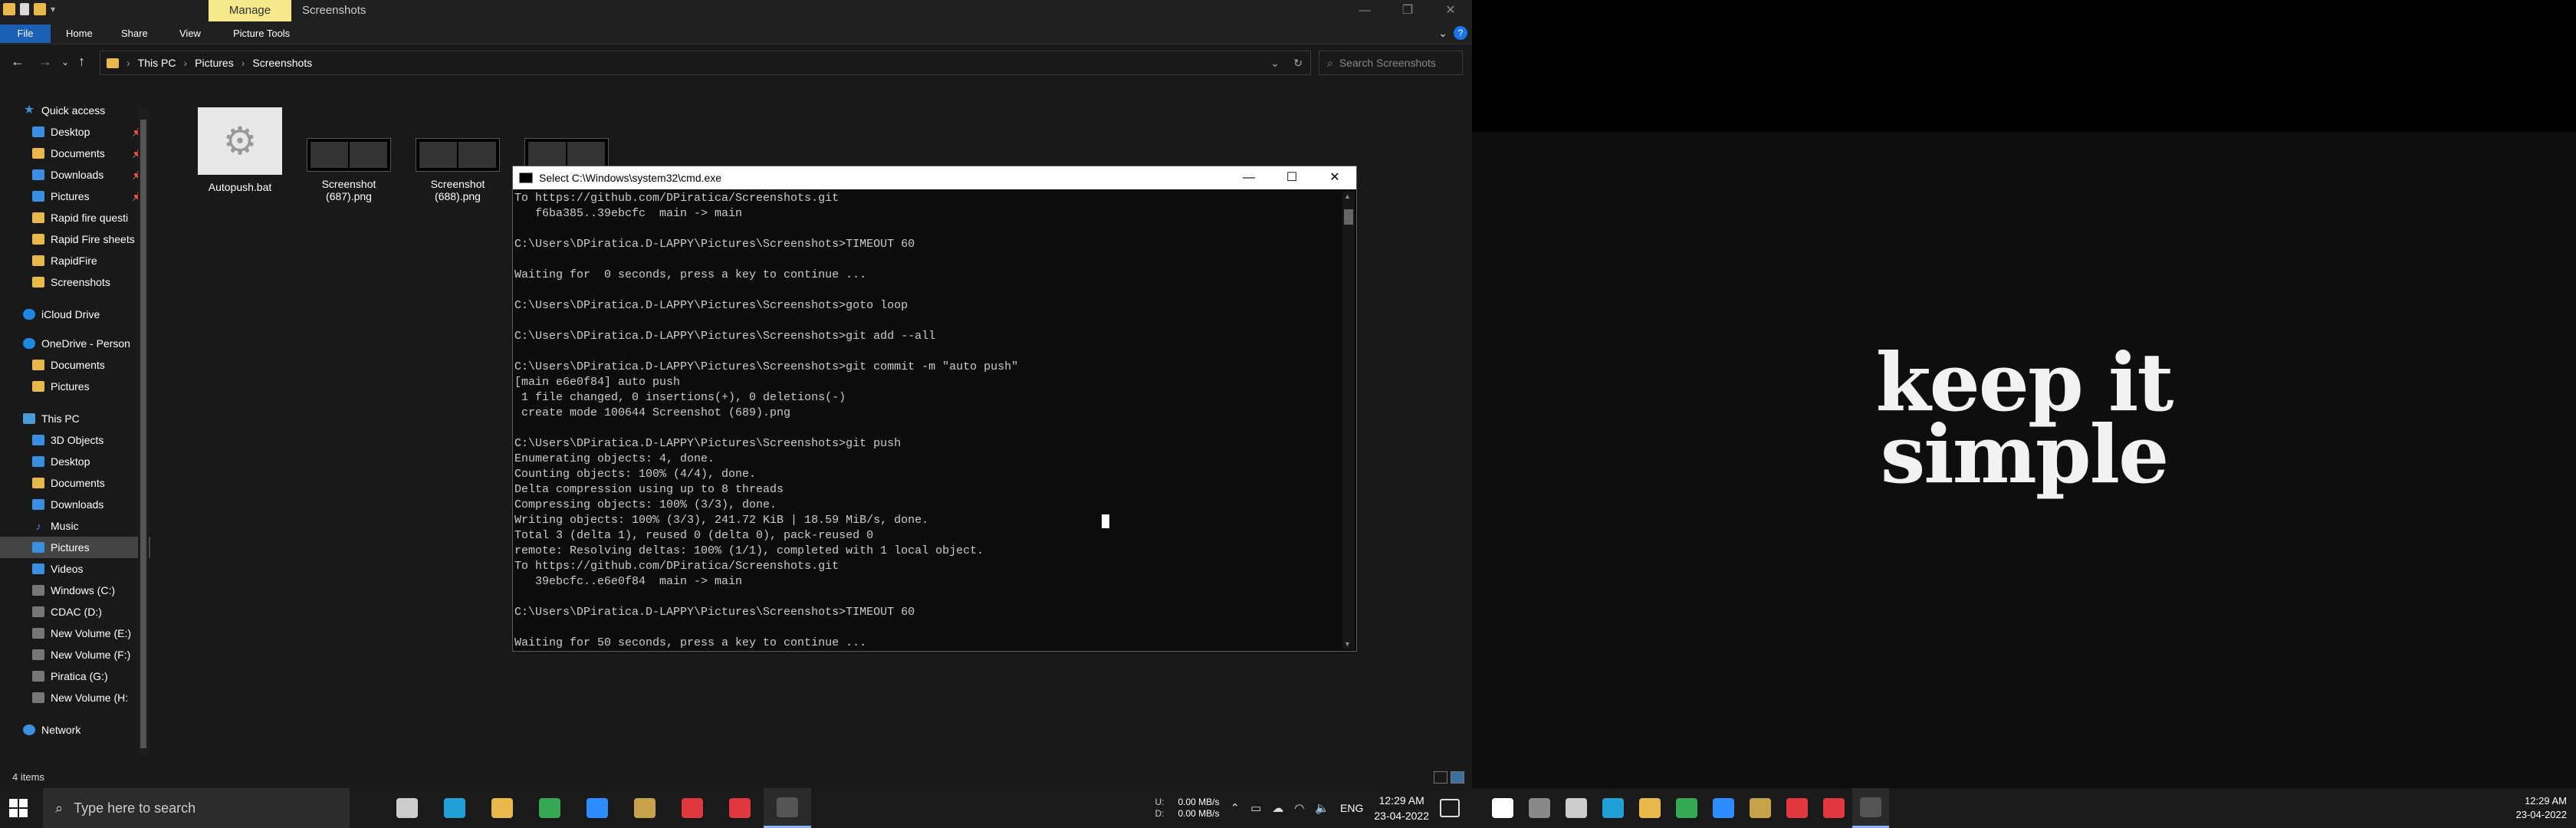 The height and width of the screenshot is (828, 2576). What do you see at coordinates (75, 548) in the screenshot?
I see `nav-pc-pictures: Pictures` at bounding box center [75, 548].